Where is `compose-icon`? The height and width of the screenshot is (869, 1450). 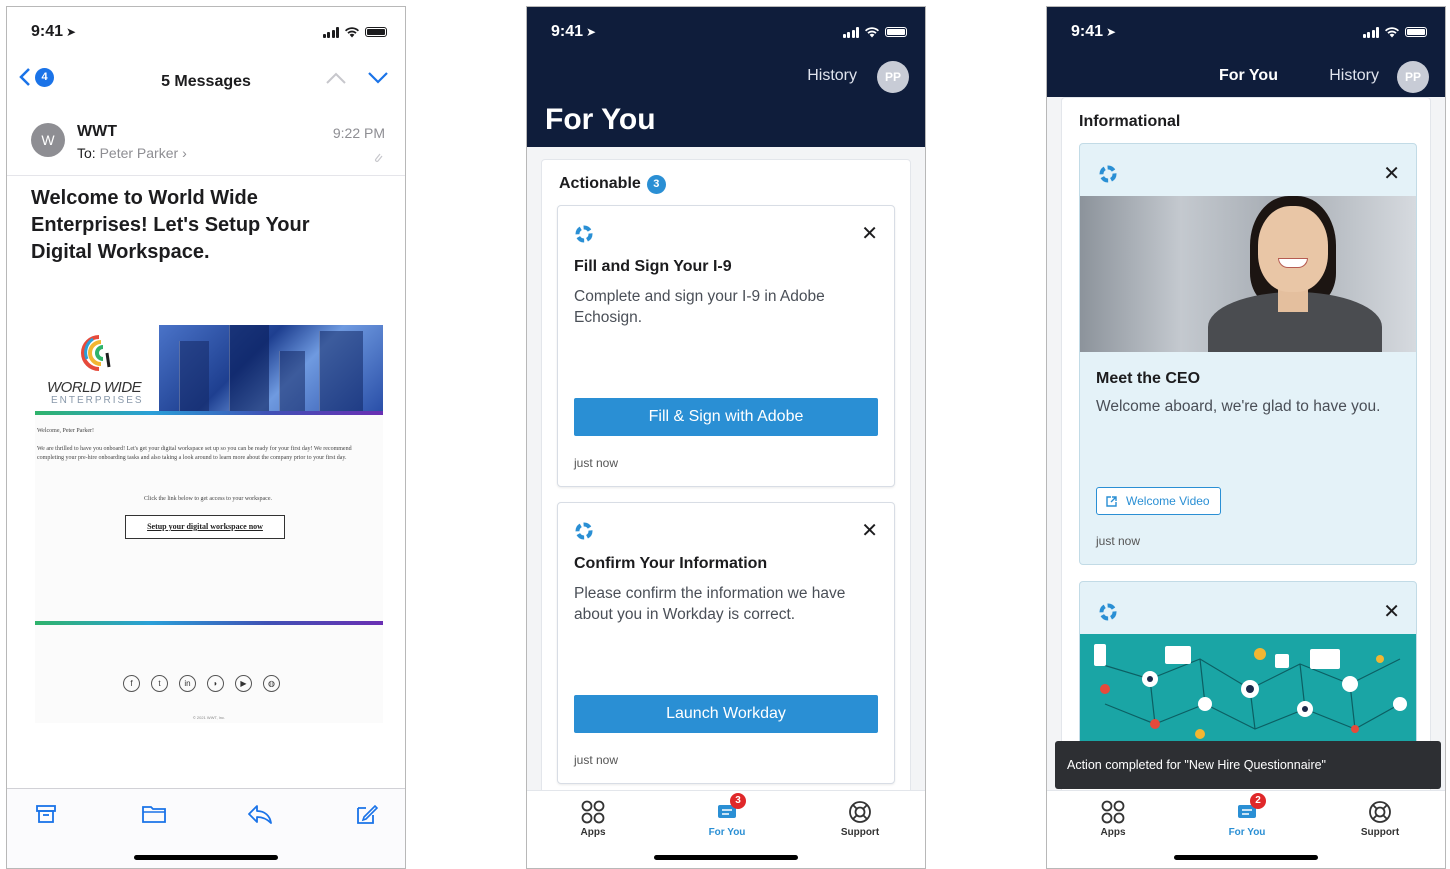
compose-icon is located at coordinates (367, 814).